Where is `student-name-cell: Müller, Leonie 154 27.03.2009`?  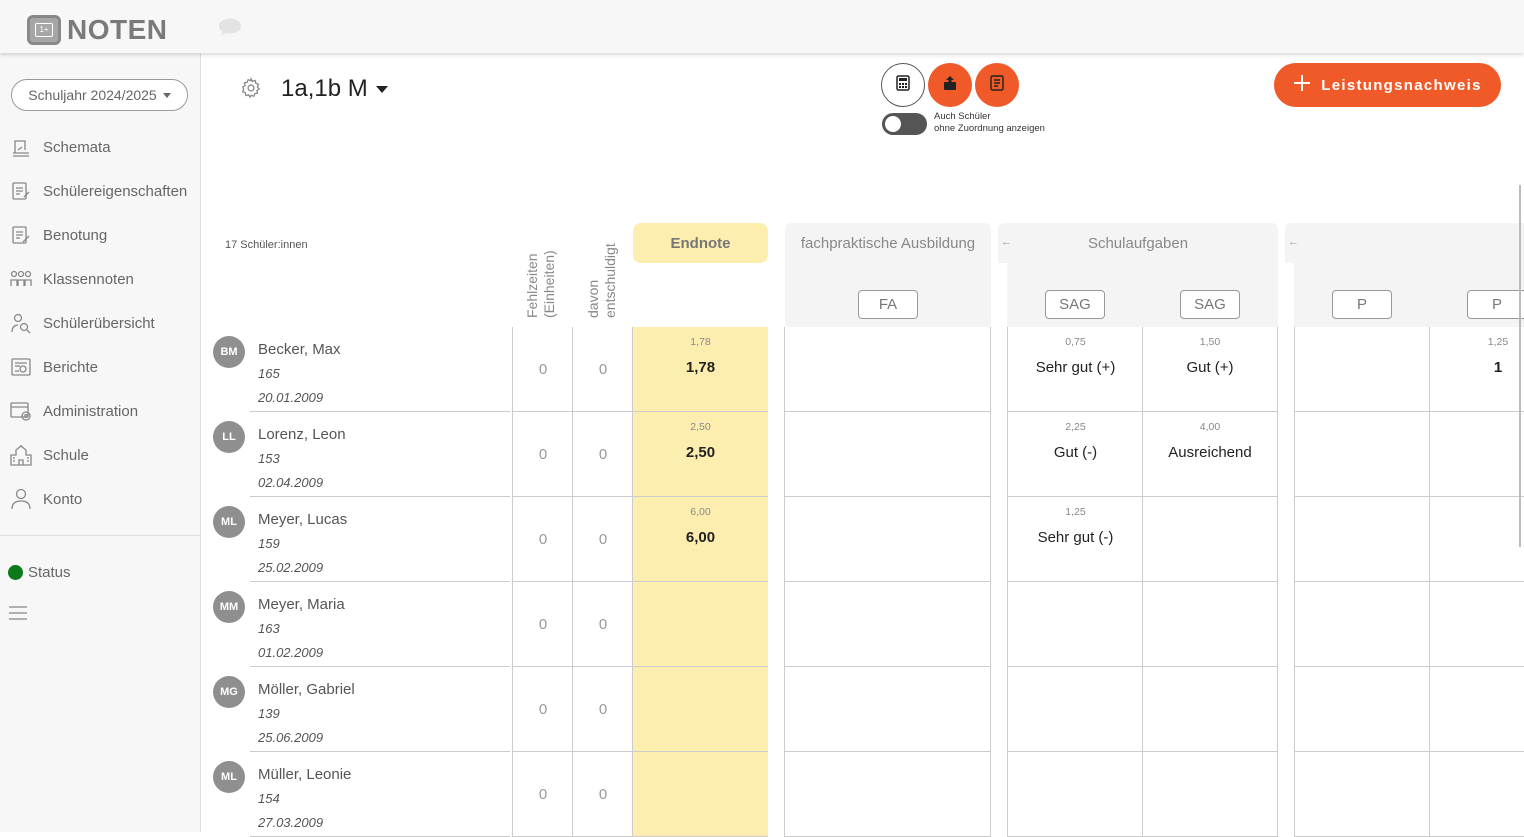 student-name-cell: Müller, Leonie 154 27.03.2009 is located at coordinates (380, 794).